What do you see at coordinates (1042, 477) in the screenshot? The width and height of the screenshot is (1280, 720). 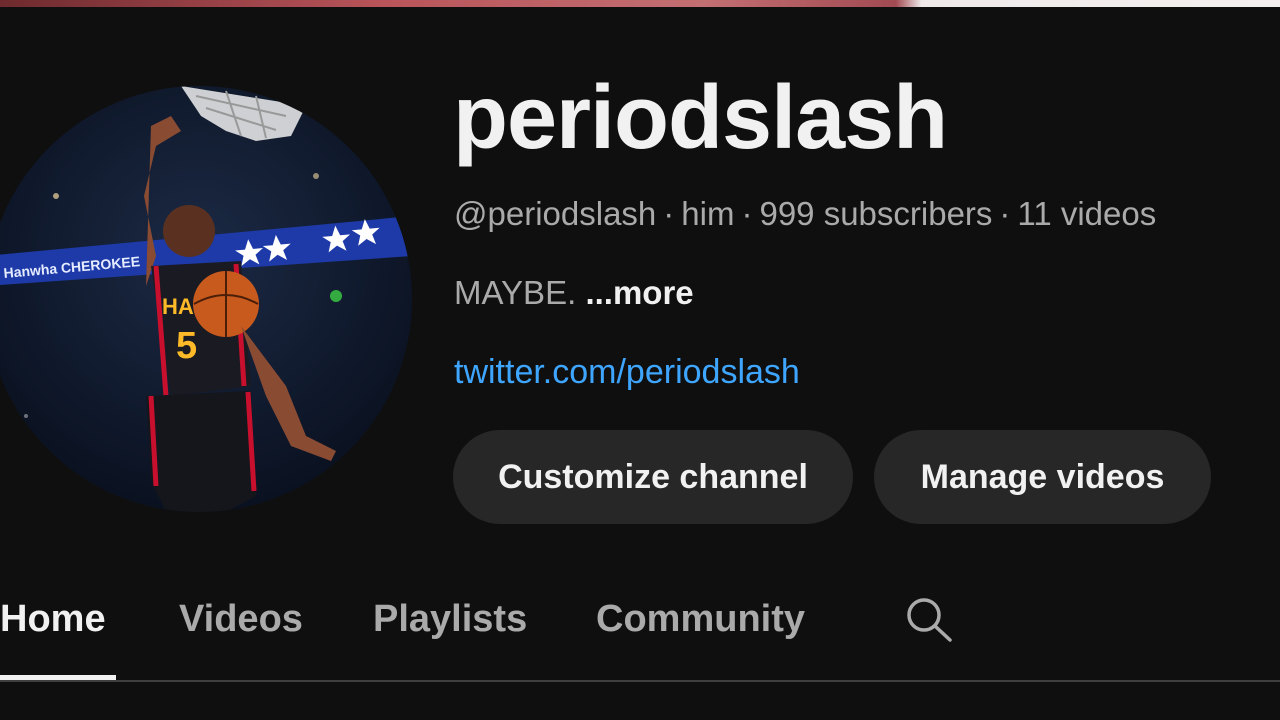 I see `manage-videos-button: Manage videos` at bounding box center [1042, 477].